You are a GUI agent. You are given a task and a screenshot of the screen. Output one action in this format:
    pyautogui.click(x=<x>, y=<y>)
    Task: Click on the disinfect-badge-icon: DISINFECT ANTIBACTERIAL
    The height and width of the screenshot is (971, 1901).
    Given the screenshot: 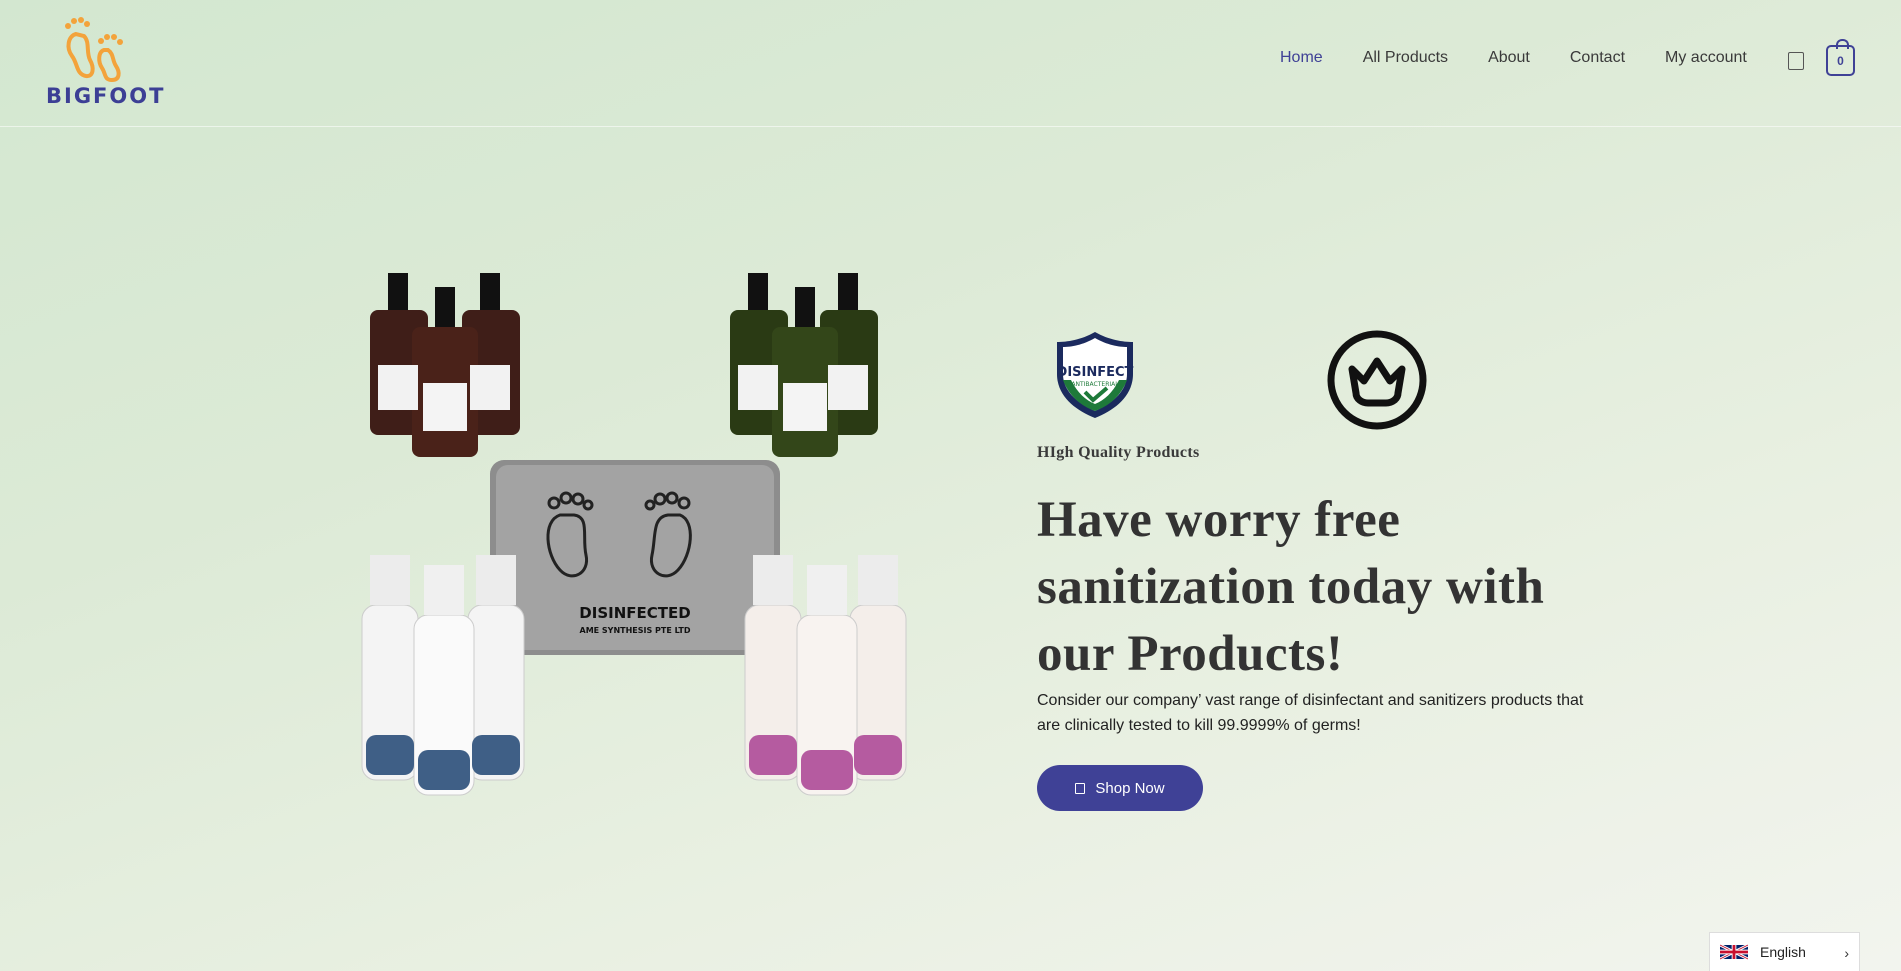 What is the action you would take?
    pyautogui.click(x=1095, y=375)
    